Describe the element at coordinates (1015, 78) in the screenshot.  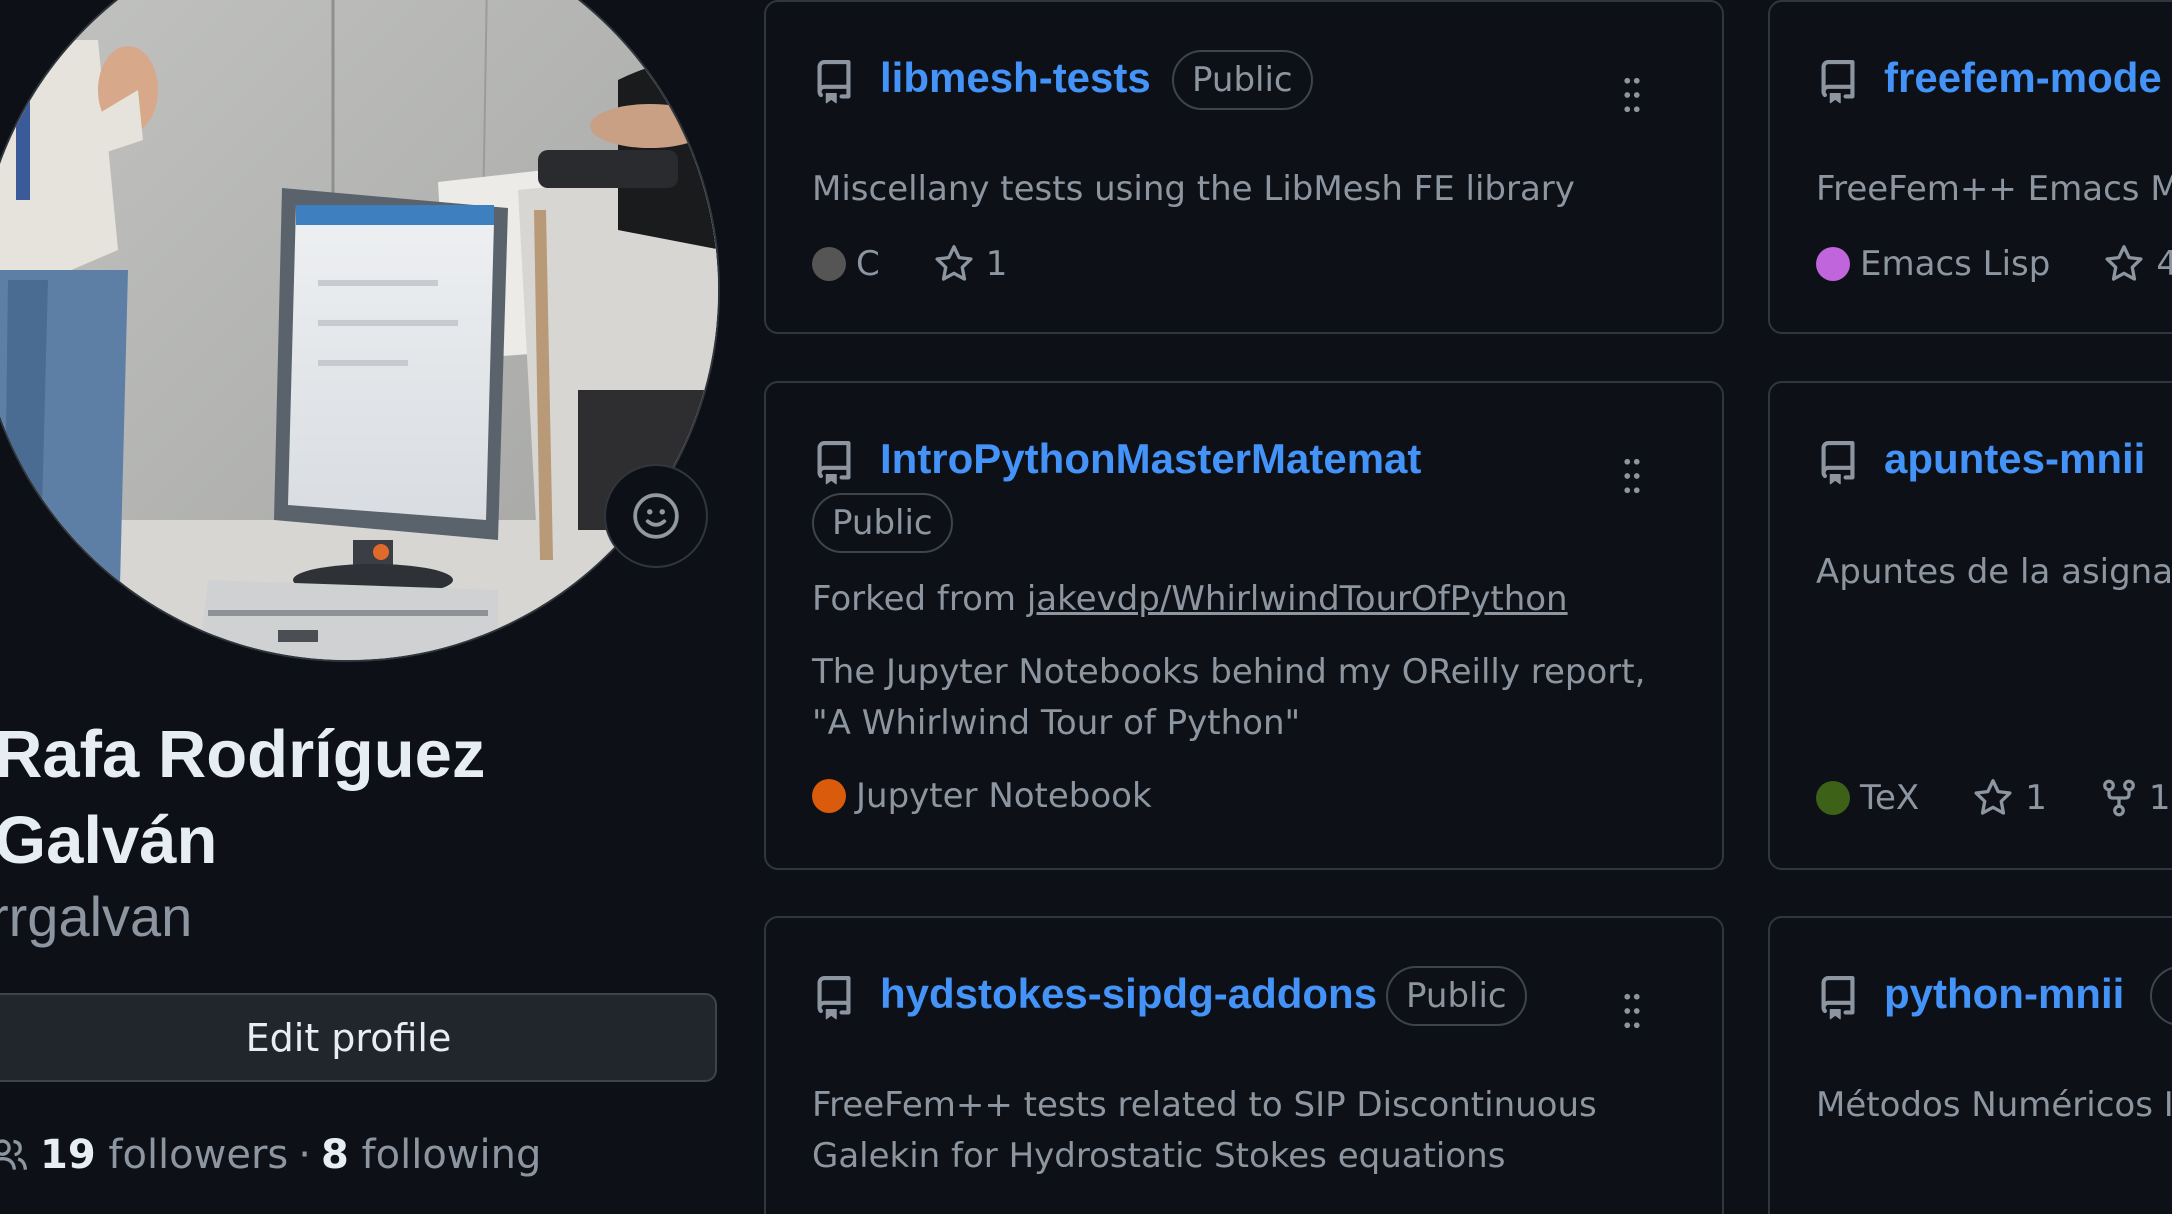
I see `repo-name-link: libmesh-tests` at that location.